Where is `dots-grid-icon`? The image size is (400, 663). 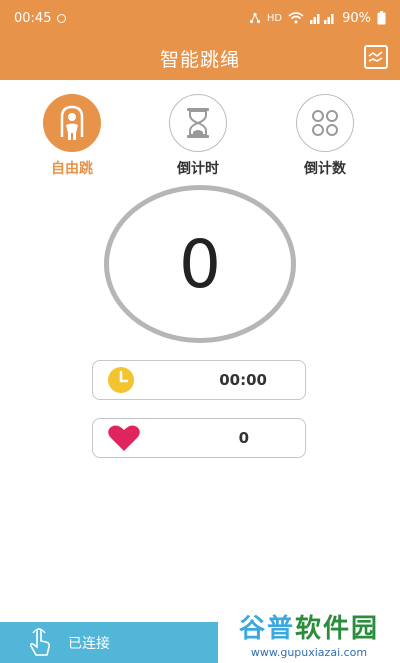
dots-grid-icon is located at coordinates (325, 123).